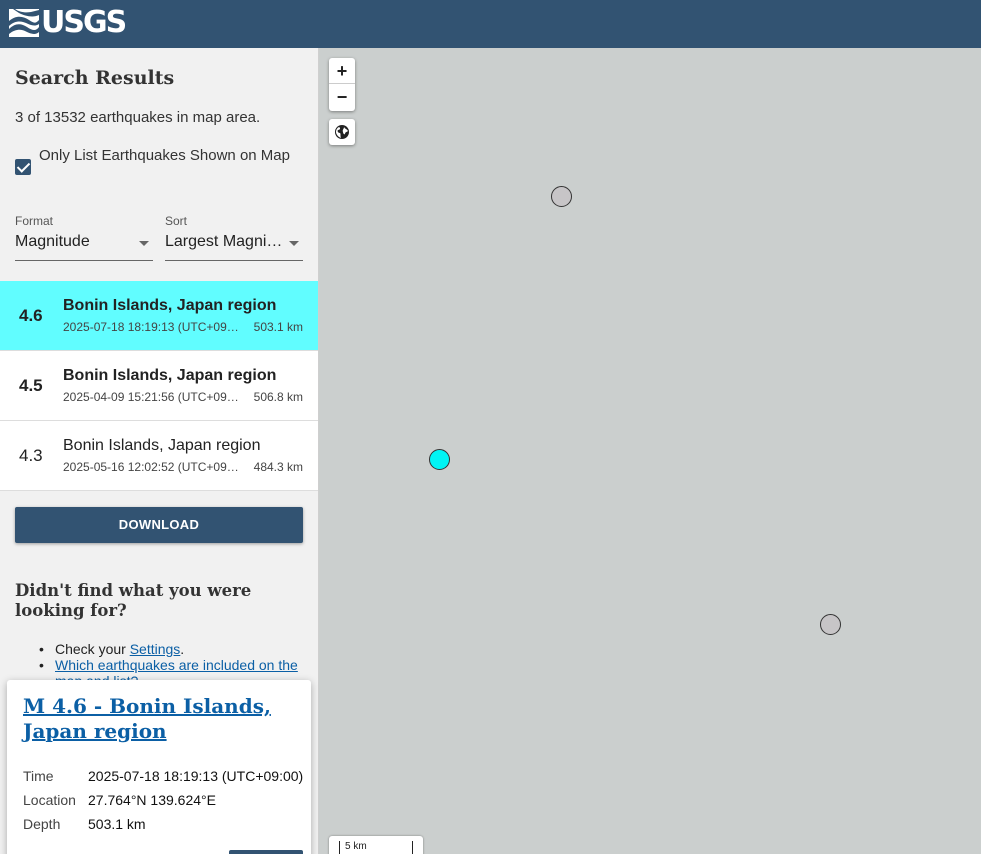 This screenshot has width=981, height=854. Describe the element at coordinates (342, 97) in the screenshot. I see `zoom-out-button: −` at that location.